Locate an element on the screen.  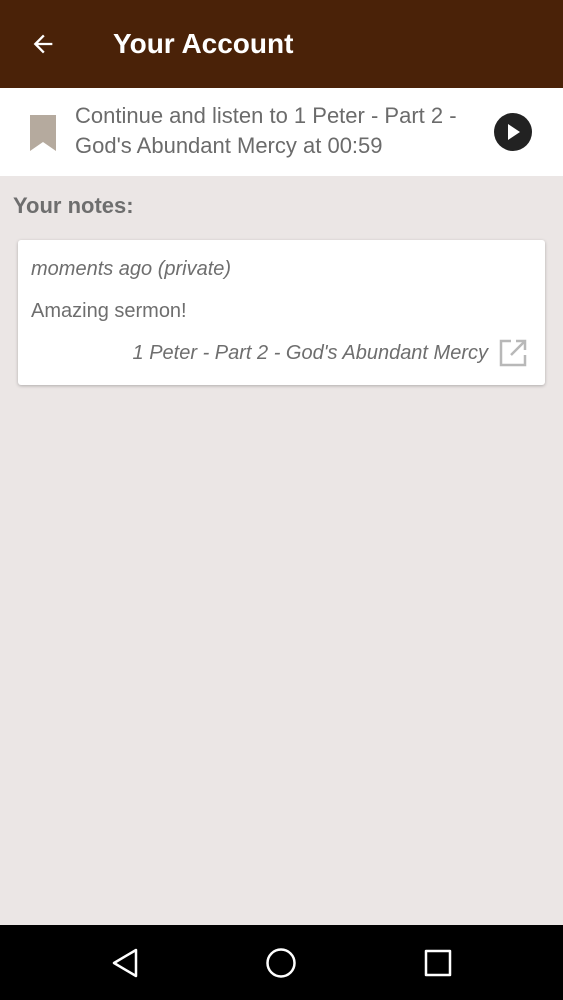
note-timestamp: moments ago (private) is located at coordinates (131, 269).